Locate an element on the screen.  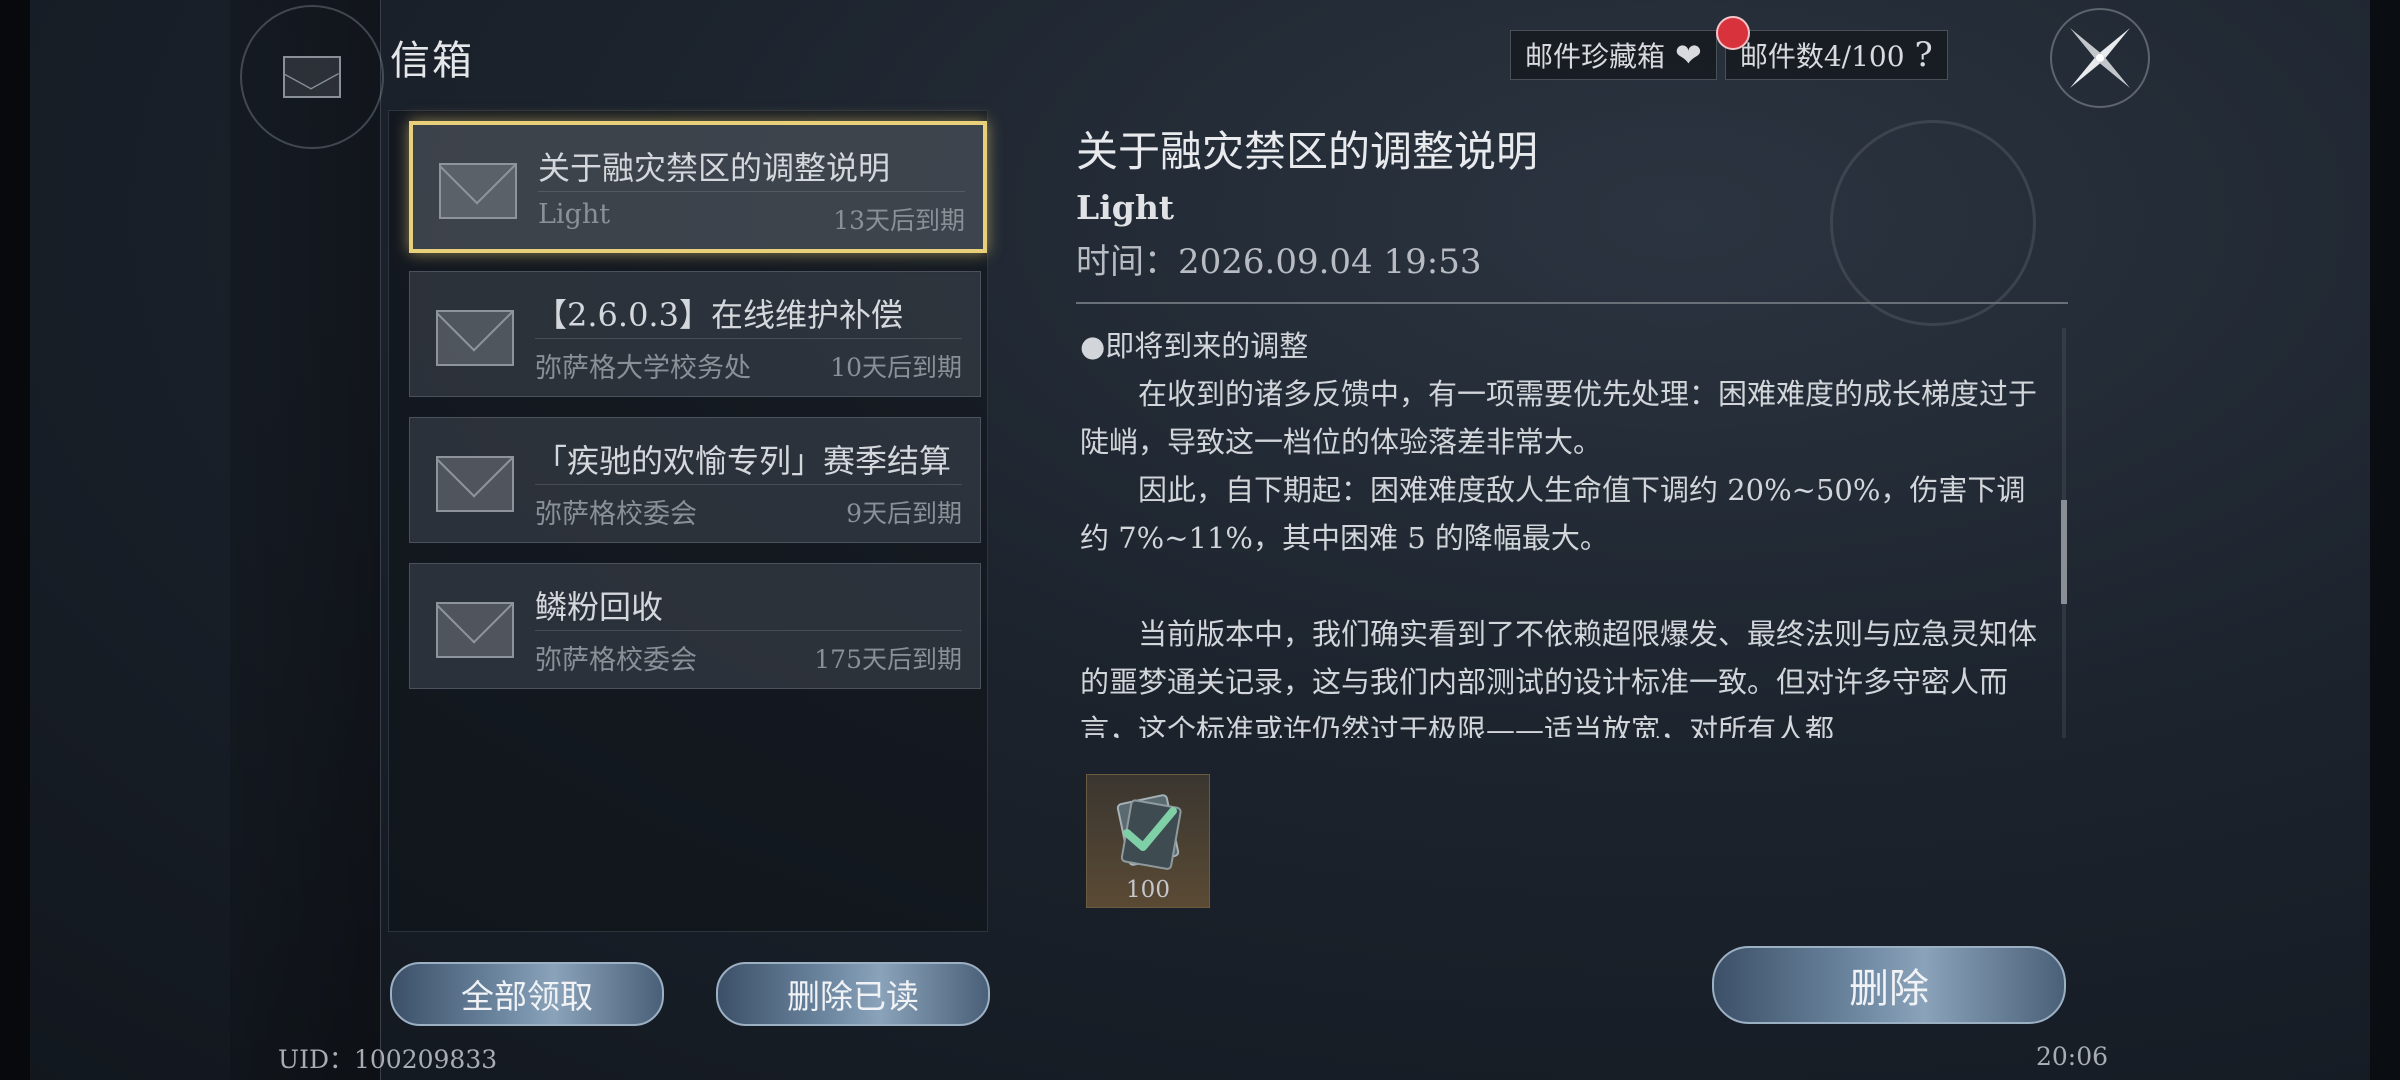
mail-subject: 【2.6.0.3】在线维护补偿 is located at coordinates (719, 315).